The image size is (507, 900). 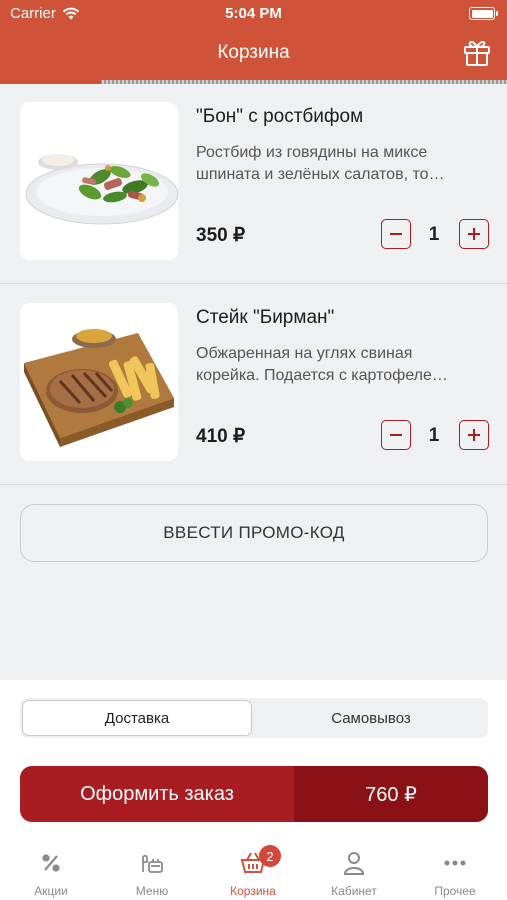 What do you see at coordinates (304, 353) in the screenshot?
I see `item-description-line: Обжаренная на углях свиная` at bounding box center [304, 353].